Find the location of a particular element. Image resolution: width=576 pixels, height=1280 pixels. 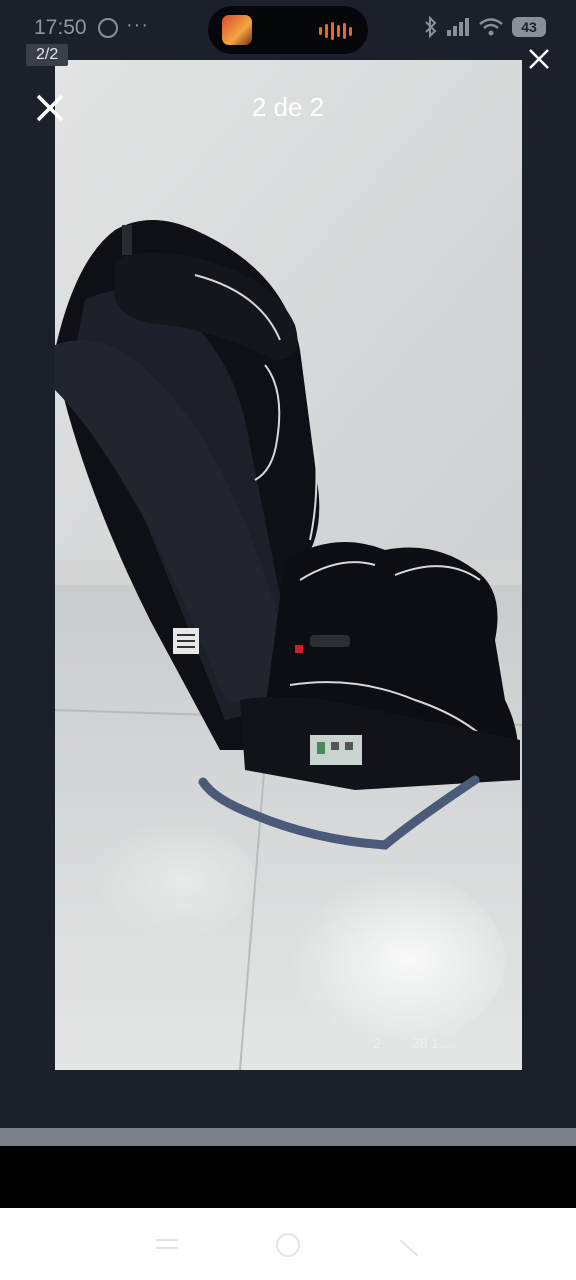

menu-icon is located at coordinates (167, 1245).